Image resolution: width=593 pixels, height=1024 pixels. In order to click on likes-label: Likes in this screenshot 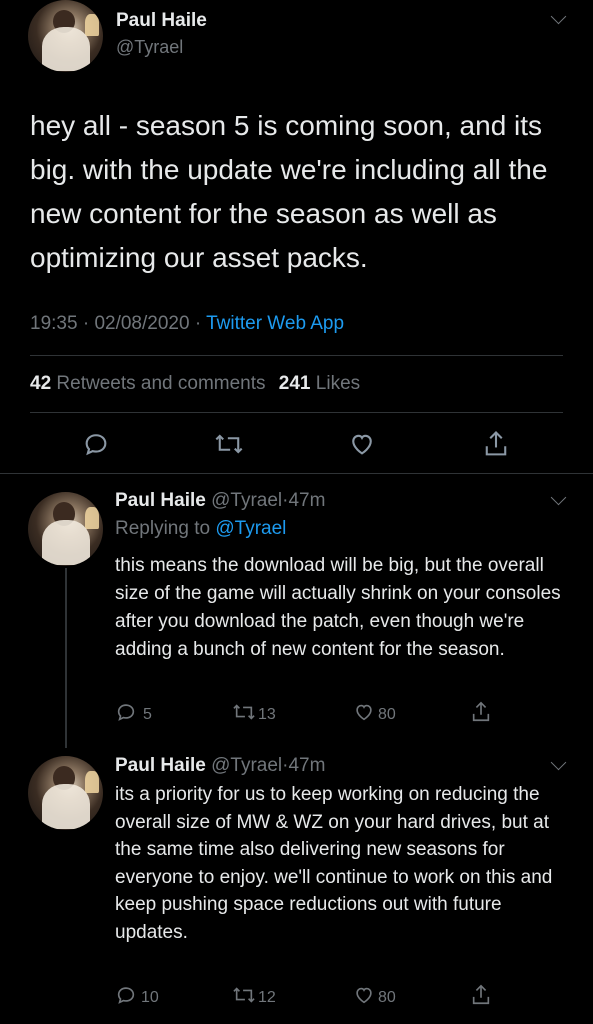, I will do `click(338, 383)`.